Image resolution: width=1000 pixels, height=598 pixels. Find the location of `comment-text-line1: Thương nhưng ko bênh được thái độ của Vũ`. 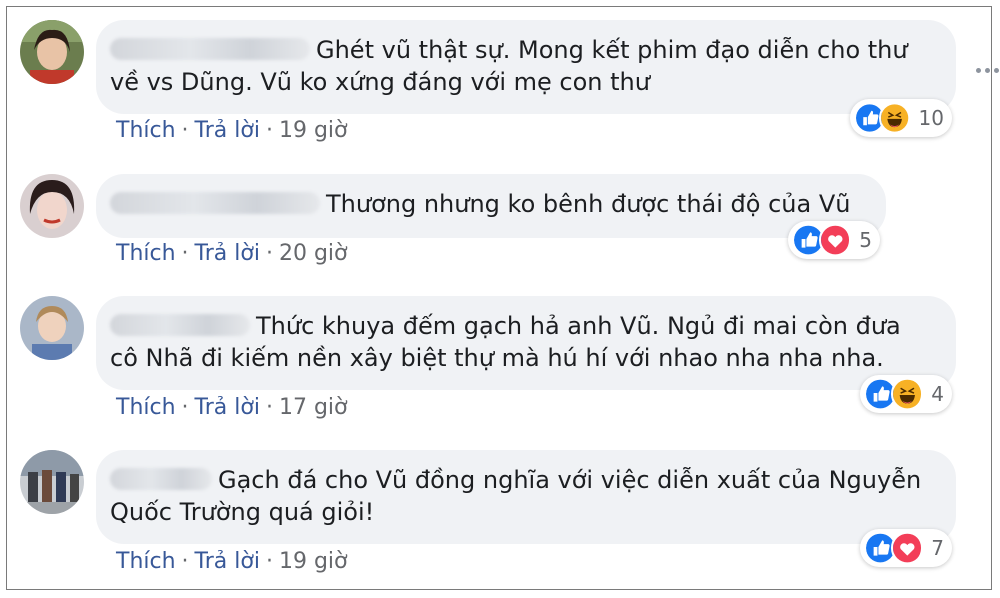

comment-text-line1: Thương nhưng ko bênh được thái độ của Vũ is located at coordinates (588, 204).